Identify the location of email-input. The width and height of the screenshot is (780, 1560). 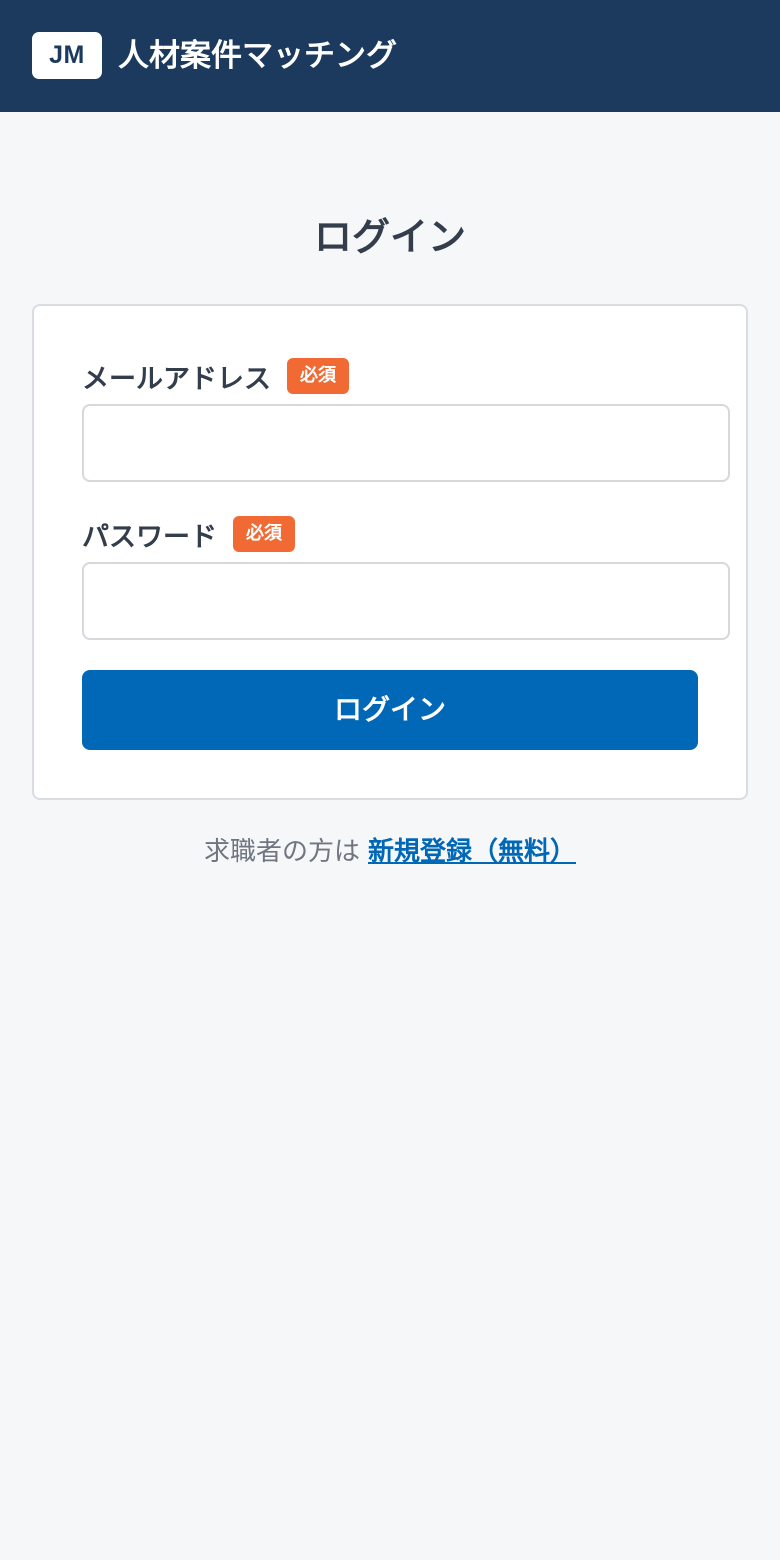
(406, 443).